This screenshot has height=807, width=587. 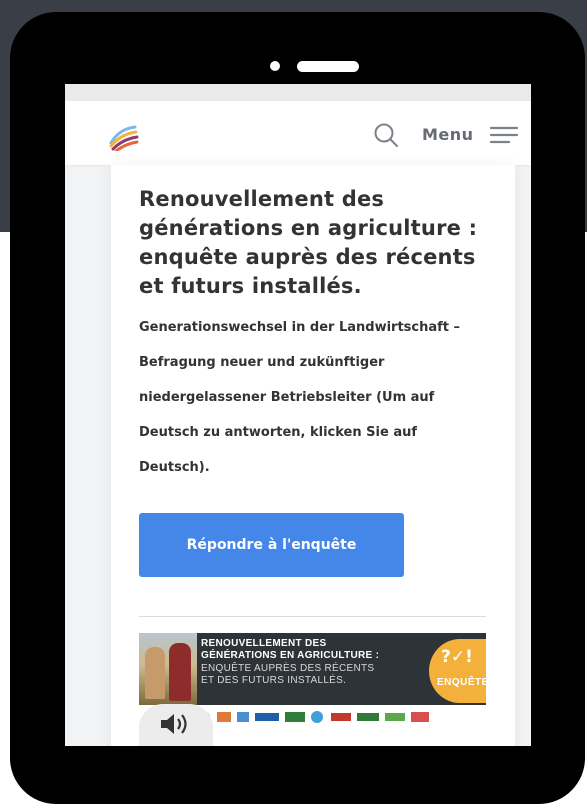 I want to click on camera-icon, so click(x=275, y=66).